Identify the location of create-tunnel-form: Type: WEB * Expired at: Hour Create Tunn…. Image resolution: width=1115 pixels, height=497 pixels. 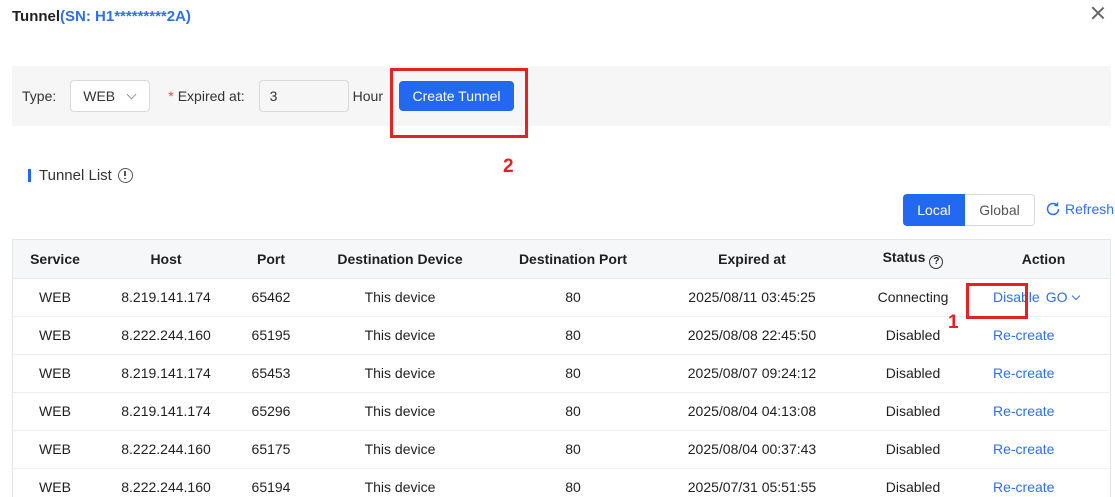
(561, 96).